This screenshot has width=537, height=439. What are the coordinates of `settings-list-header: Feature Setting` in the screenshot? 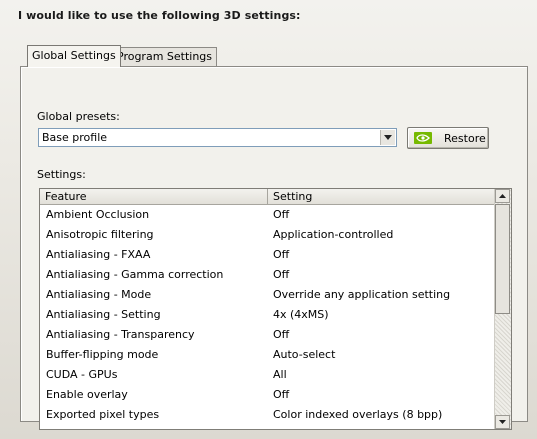 It's located at (267, 197).